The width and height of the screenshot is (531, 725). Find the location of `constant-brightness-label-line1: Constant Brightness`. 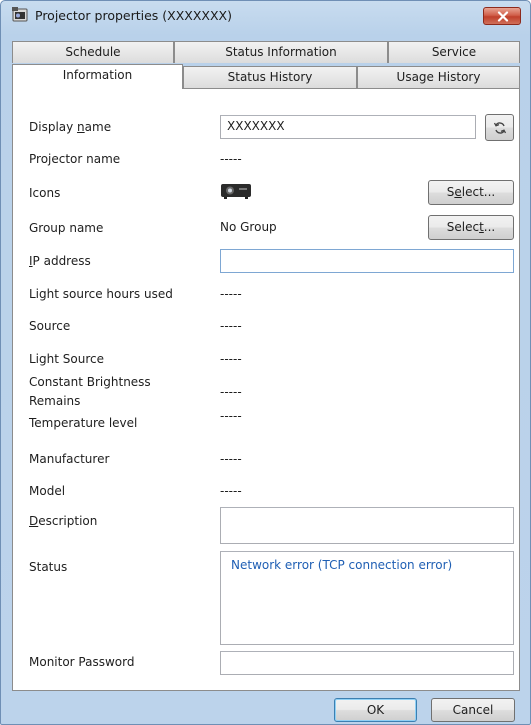

constant-brightness-label-line1: Constant Brightness is located at coordinates (90, 382).